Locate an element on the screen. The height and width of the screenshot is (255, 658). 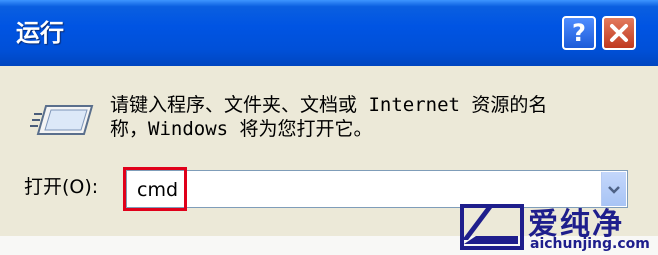
prompt-line-1: 请键入程序、文件夹、文档或 Internet 资源的名 is located at coordinates (329, 105).